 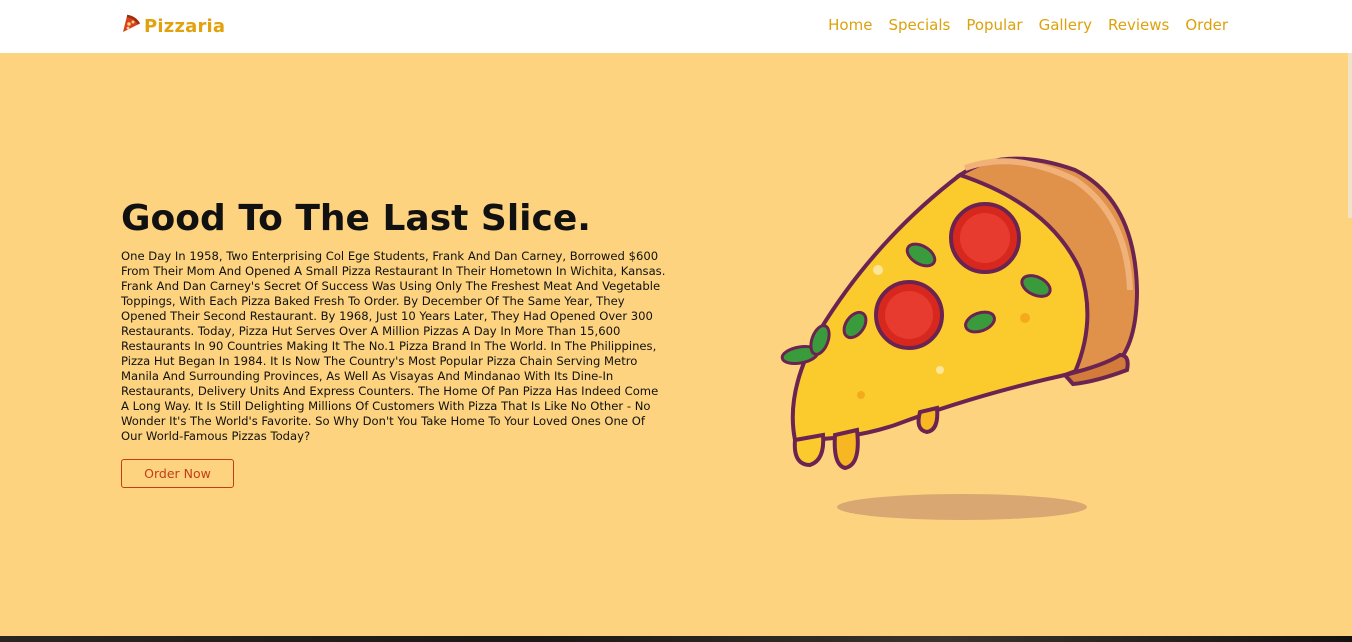 What do you see at coordinates (131, 26) in the screenshot?
I see `pizza-slice-icon` at bounding box center [131, 26].